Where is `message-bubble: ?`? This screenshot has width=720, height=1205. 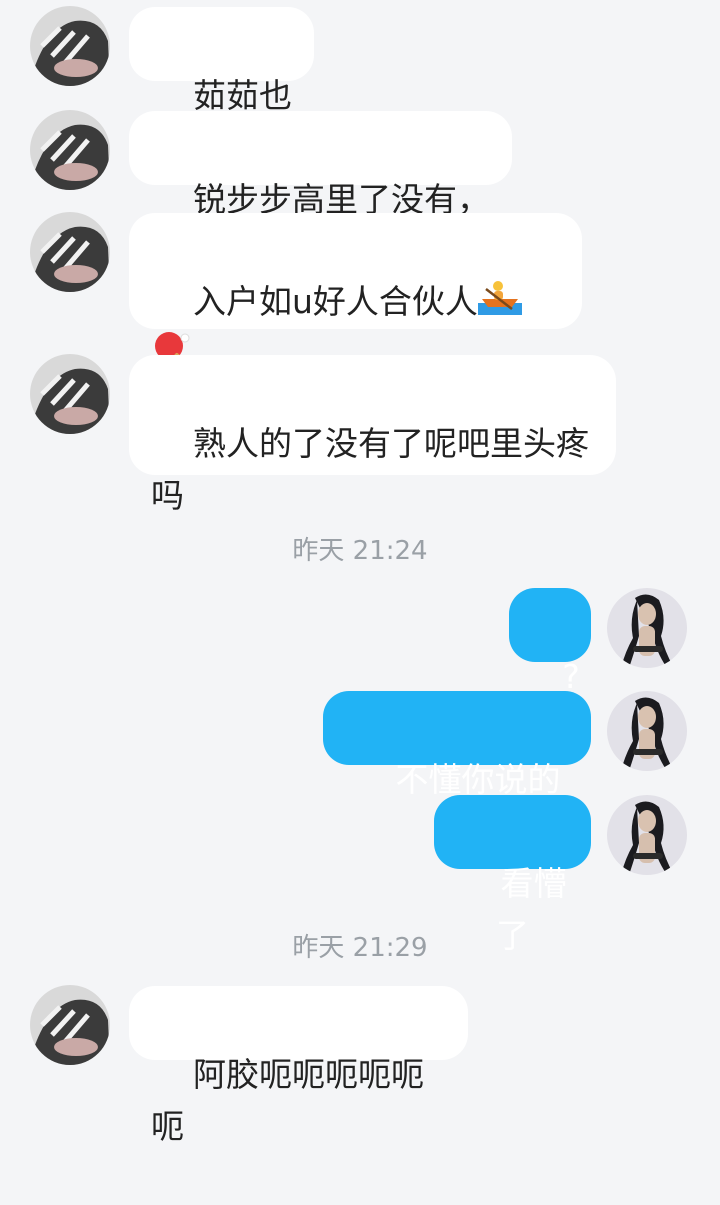
message-bubble: ? is located at coordinates (550, 642).